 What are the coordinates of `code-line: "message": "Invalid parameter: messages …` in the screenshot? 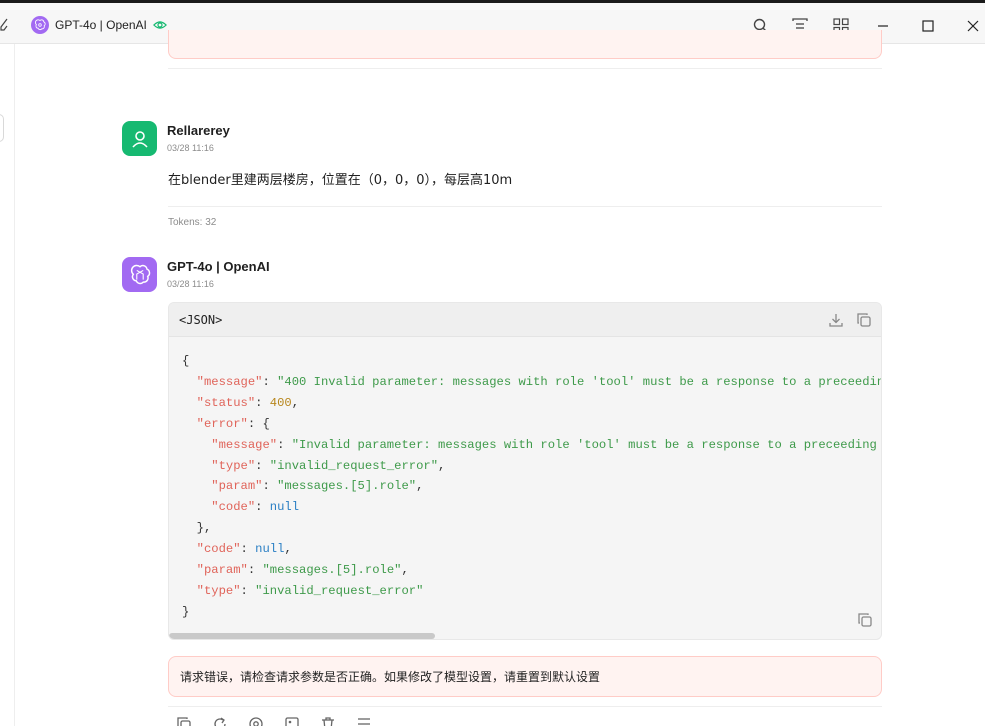 It's located at (531, 445).